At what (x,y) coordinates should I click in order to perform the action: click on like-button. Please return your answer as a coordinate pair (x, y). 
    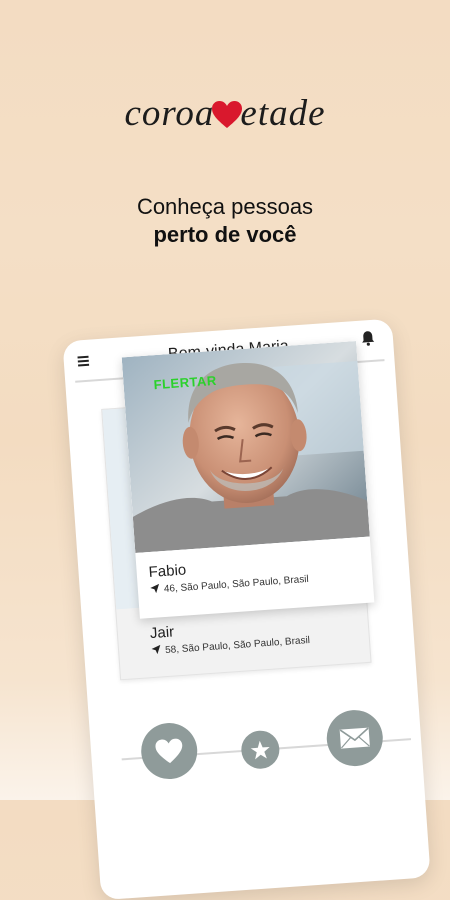
    Looking at the image, I should click on (169, 751).